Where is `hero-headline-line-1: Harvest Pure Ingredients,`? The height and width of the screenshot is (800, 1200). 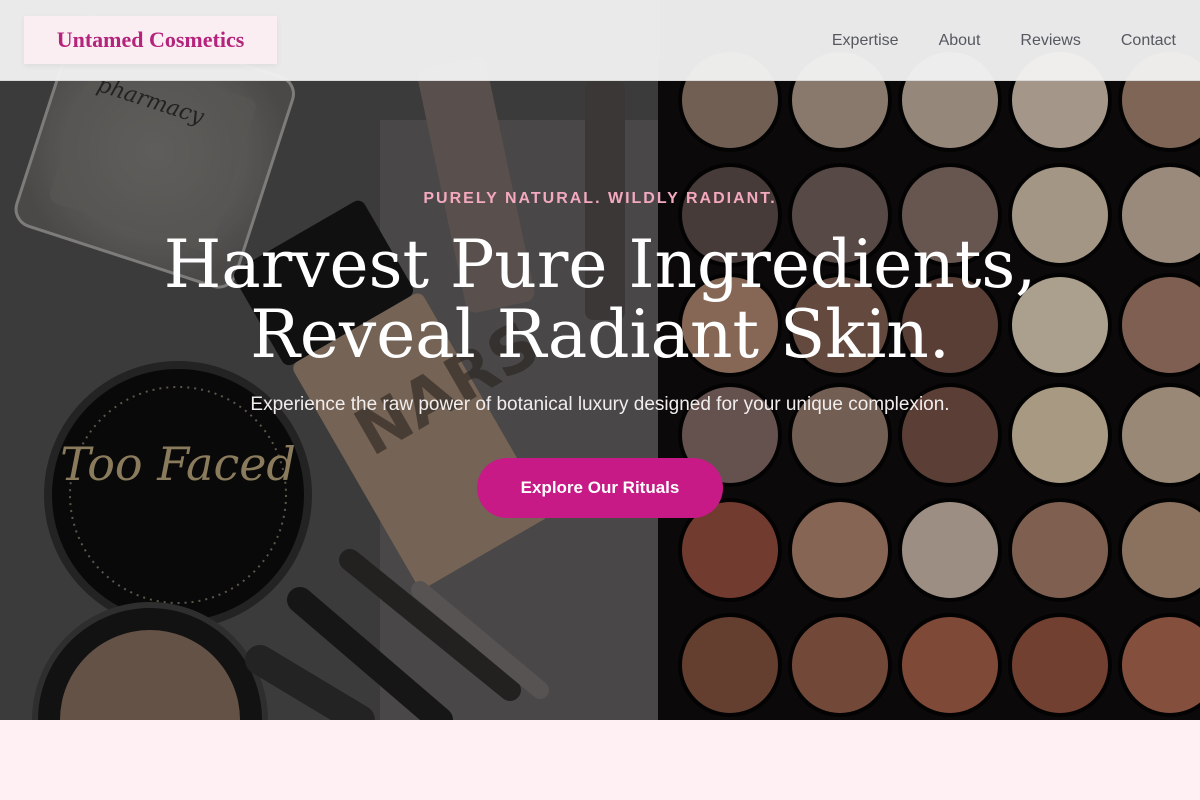 hero-headline-line-1: Harvest Pure Ingredients, is located at coordinates (600, 264).